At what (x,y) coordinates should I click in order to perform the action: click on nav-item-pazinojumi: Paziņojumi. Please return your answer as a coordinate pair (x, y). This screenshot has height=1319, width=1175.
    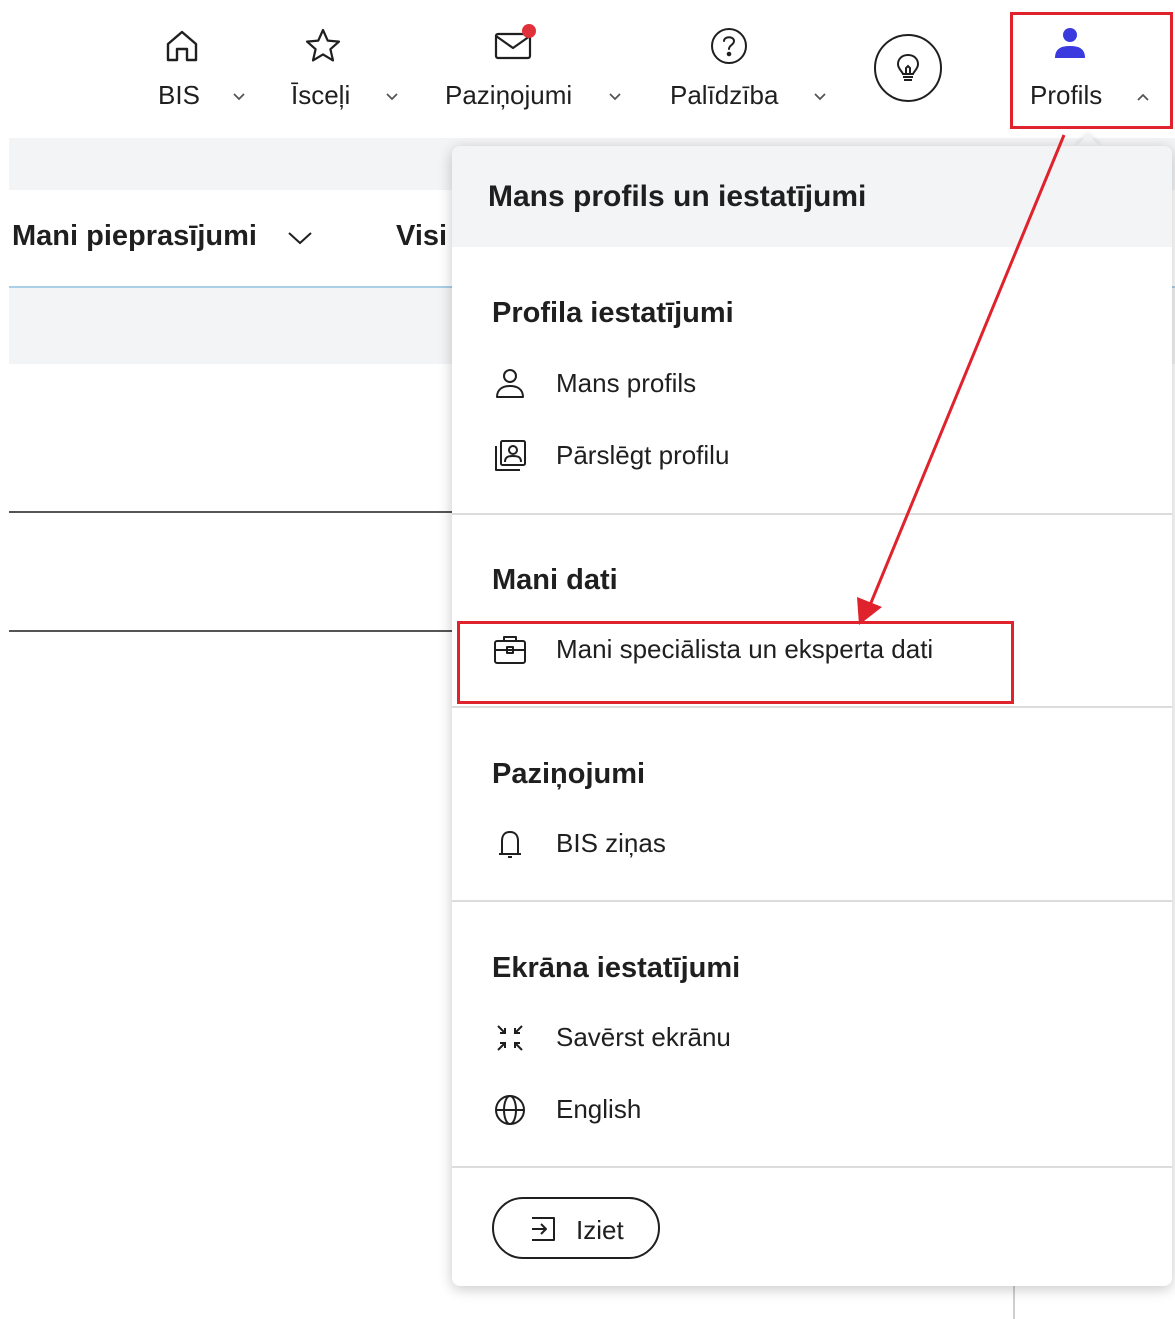
    Looking at the image, I should click on (540, 67).